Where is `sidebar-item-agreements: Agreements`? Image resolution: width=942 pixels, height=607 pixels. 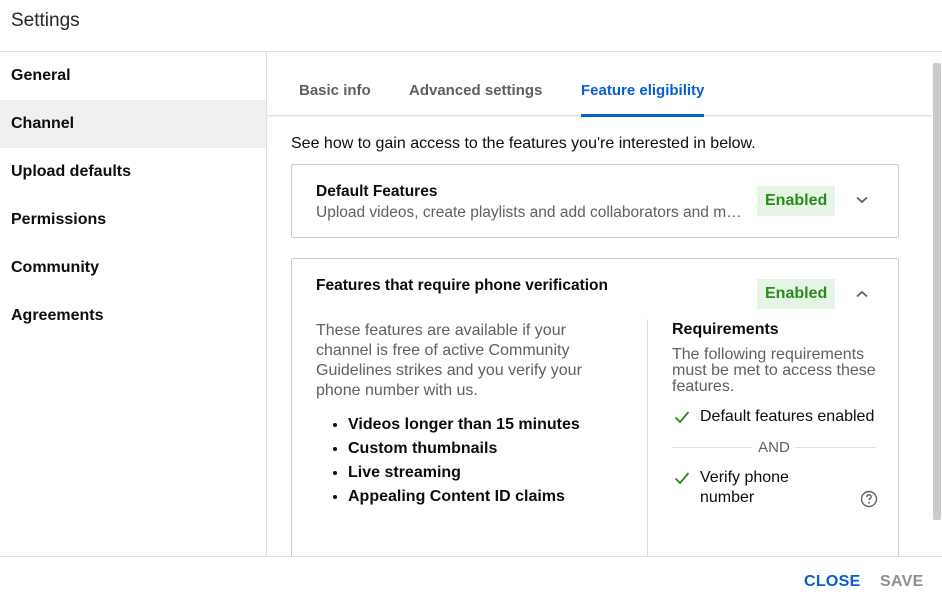 sidebar-item-agreements: Agreements is located at coordinates (133, 316).